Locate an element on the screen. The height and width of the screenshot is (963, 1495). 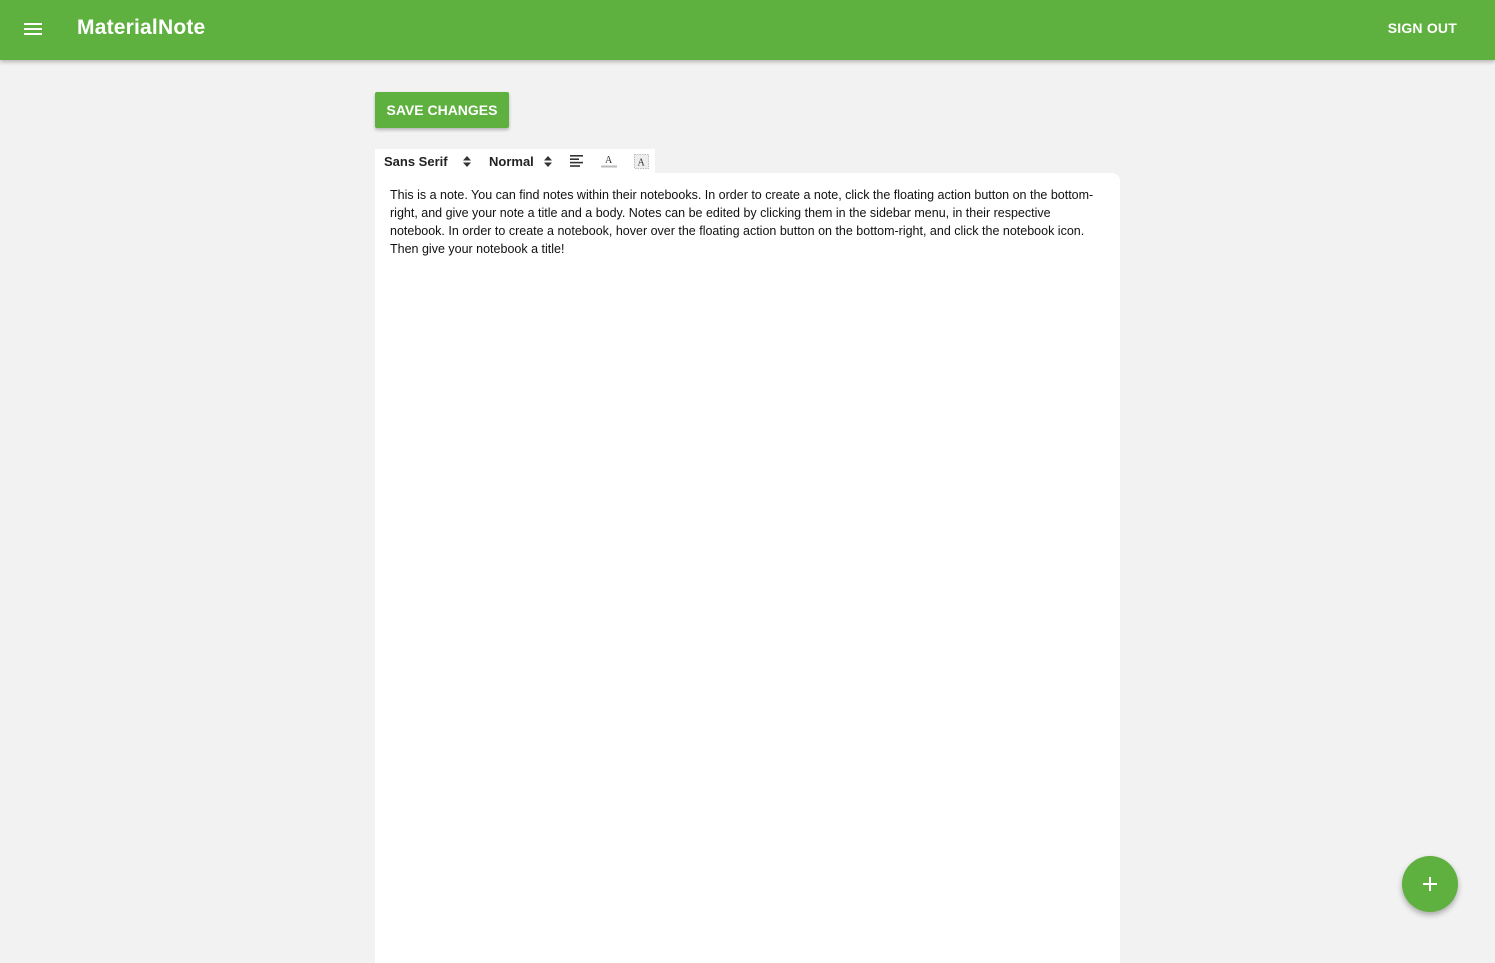
plus-icon is located at coordinates (1430, 884).